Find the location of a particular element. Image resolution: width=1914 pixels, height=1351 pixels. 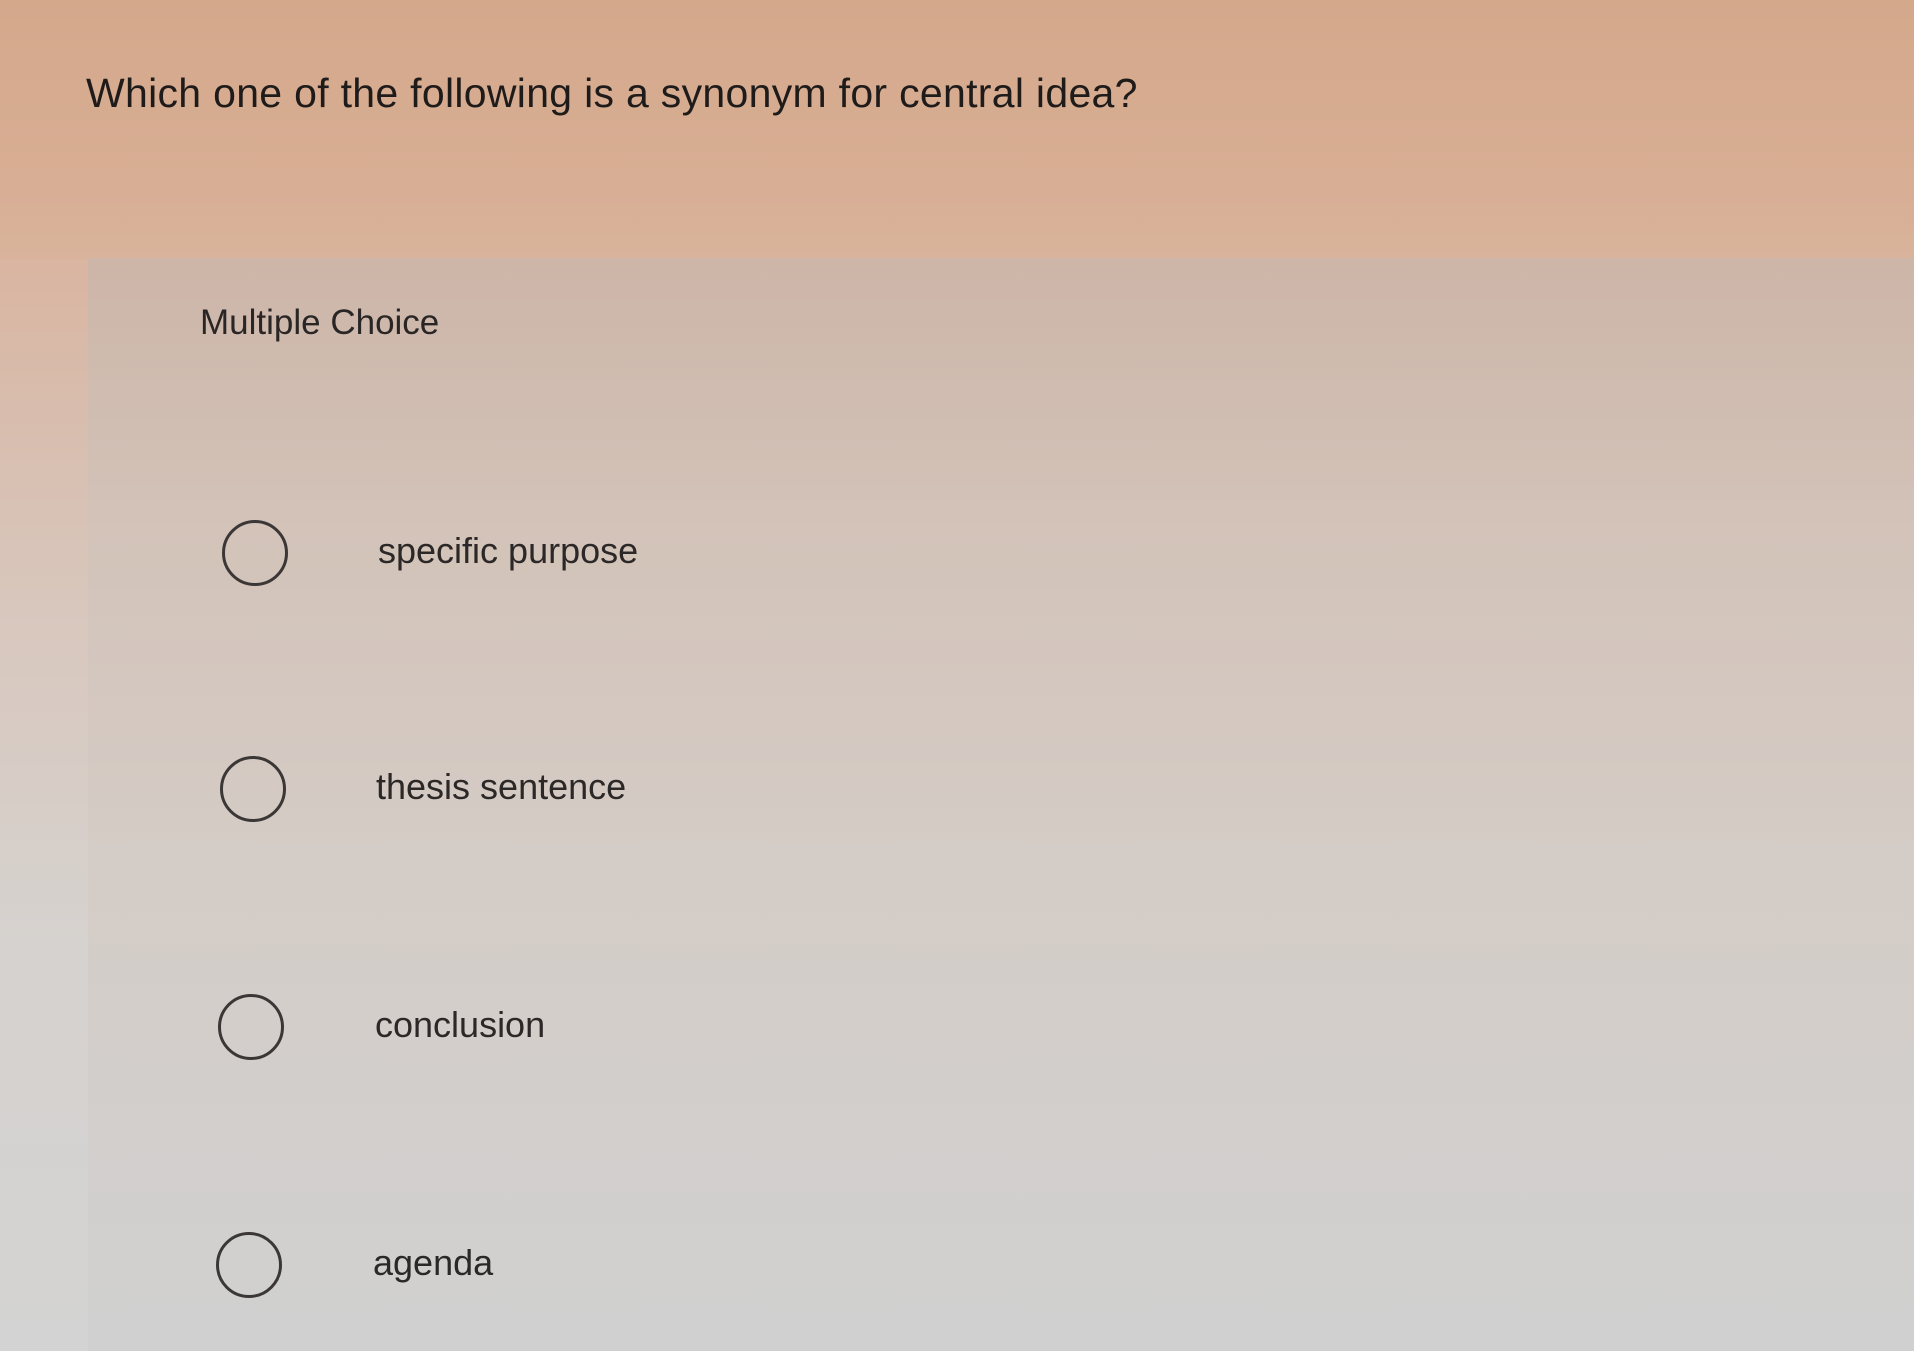

option-label: agenda is located at coordinates (433, 1262).